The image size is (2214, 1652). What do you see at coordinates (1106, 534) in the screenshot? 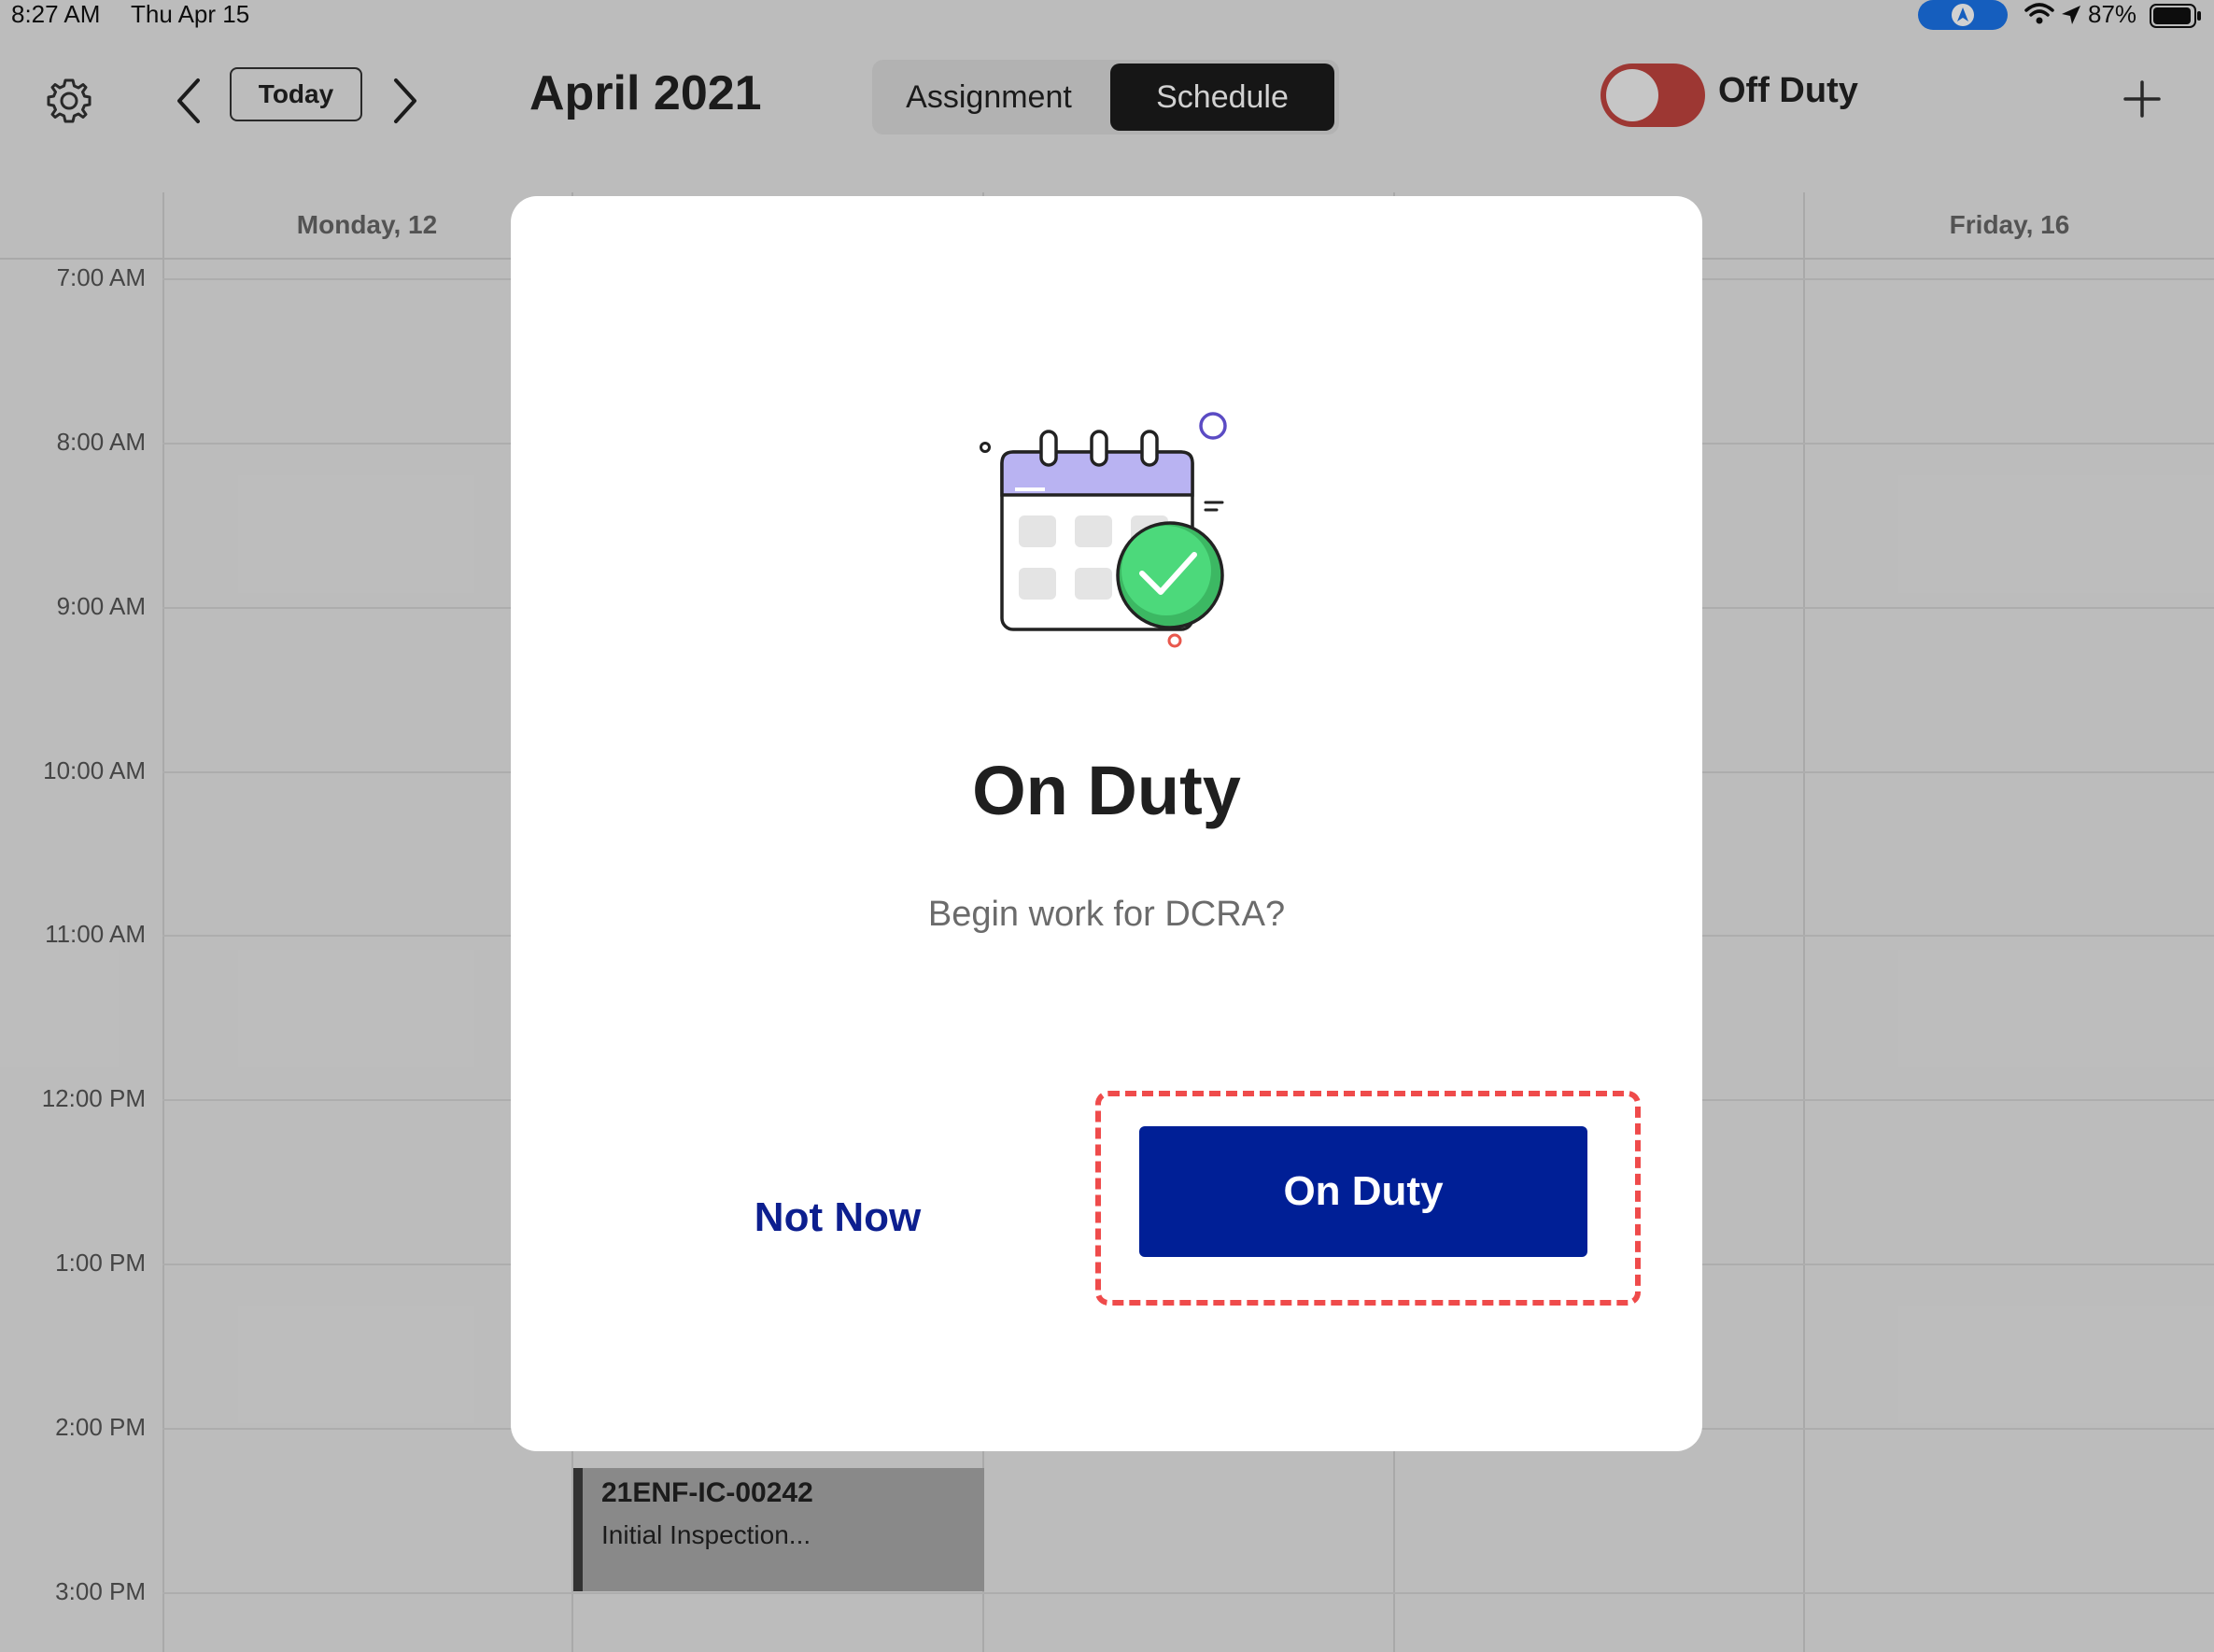
I see `calendar-check-icon` at bounding box center [1106, 534].